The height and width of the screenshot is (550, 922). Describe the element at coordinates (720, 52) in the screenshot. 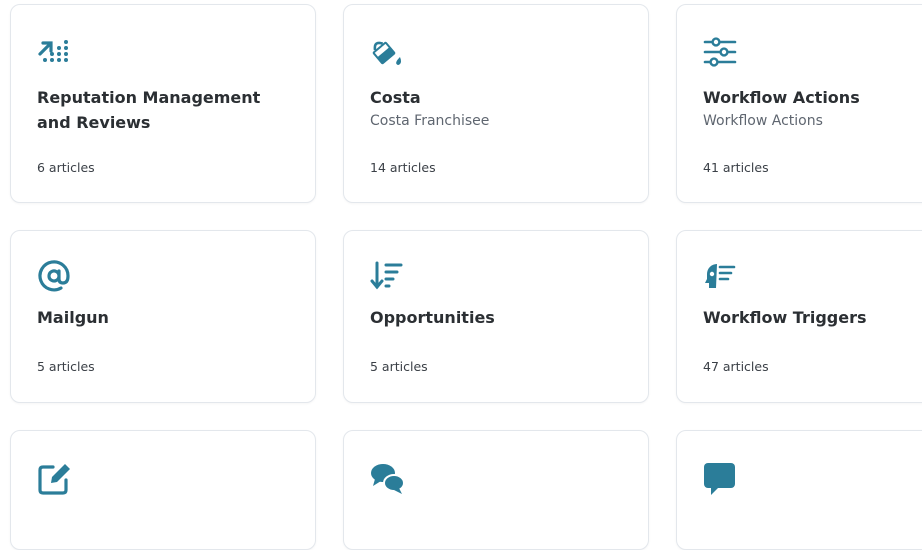

I see `sliders-icon` at that location.